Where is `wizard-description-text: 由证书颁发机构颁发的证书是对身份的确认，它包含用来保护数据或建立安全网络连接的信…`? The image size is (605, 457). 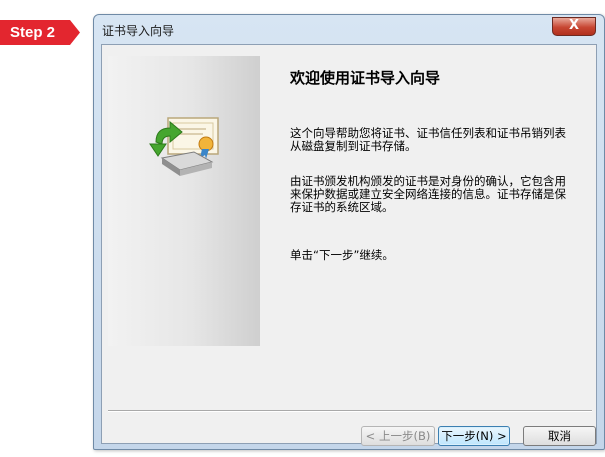 wizard-description-text: 由证书颁发机构颁发的证书是对身份的确认，它包含用来保护数据或建立安全网络连接的信… is located at coordinates (428, 194).